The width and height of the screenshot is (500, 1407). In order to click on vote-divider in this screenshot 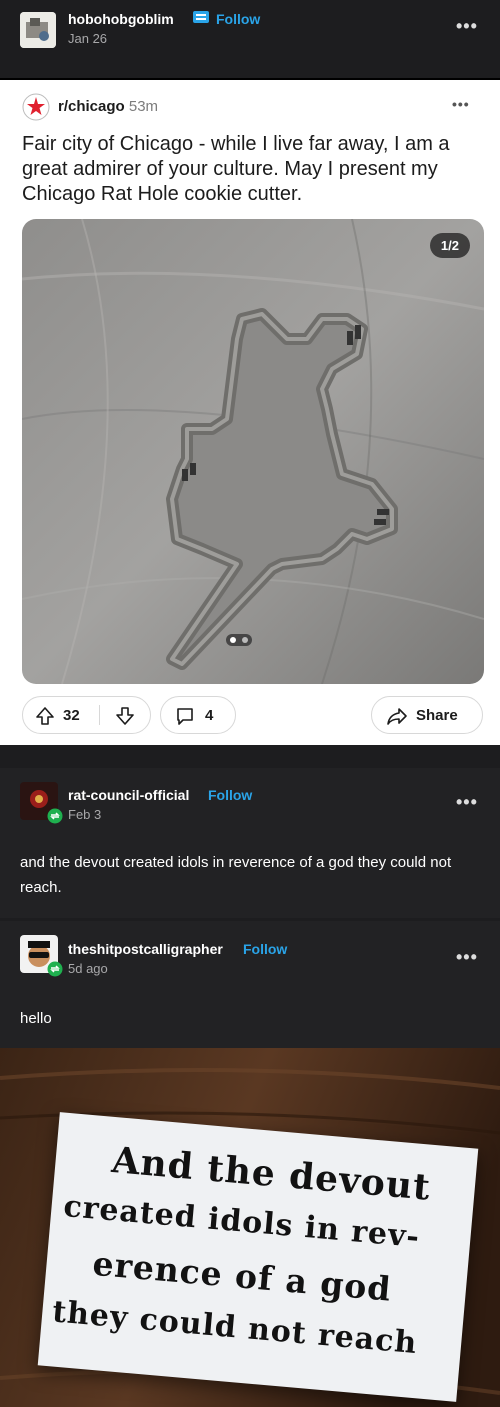, I will do `click(99, 715)`.